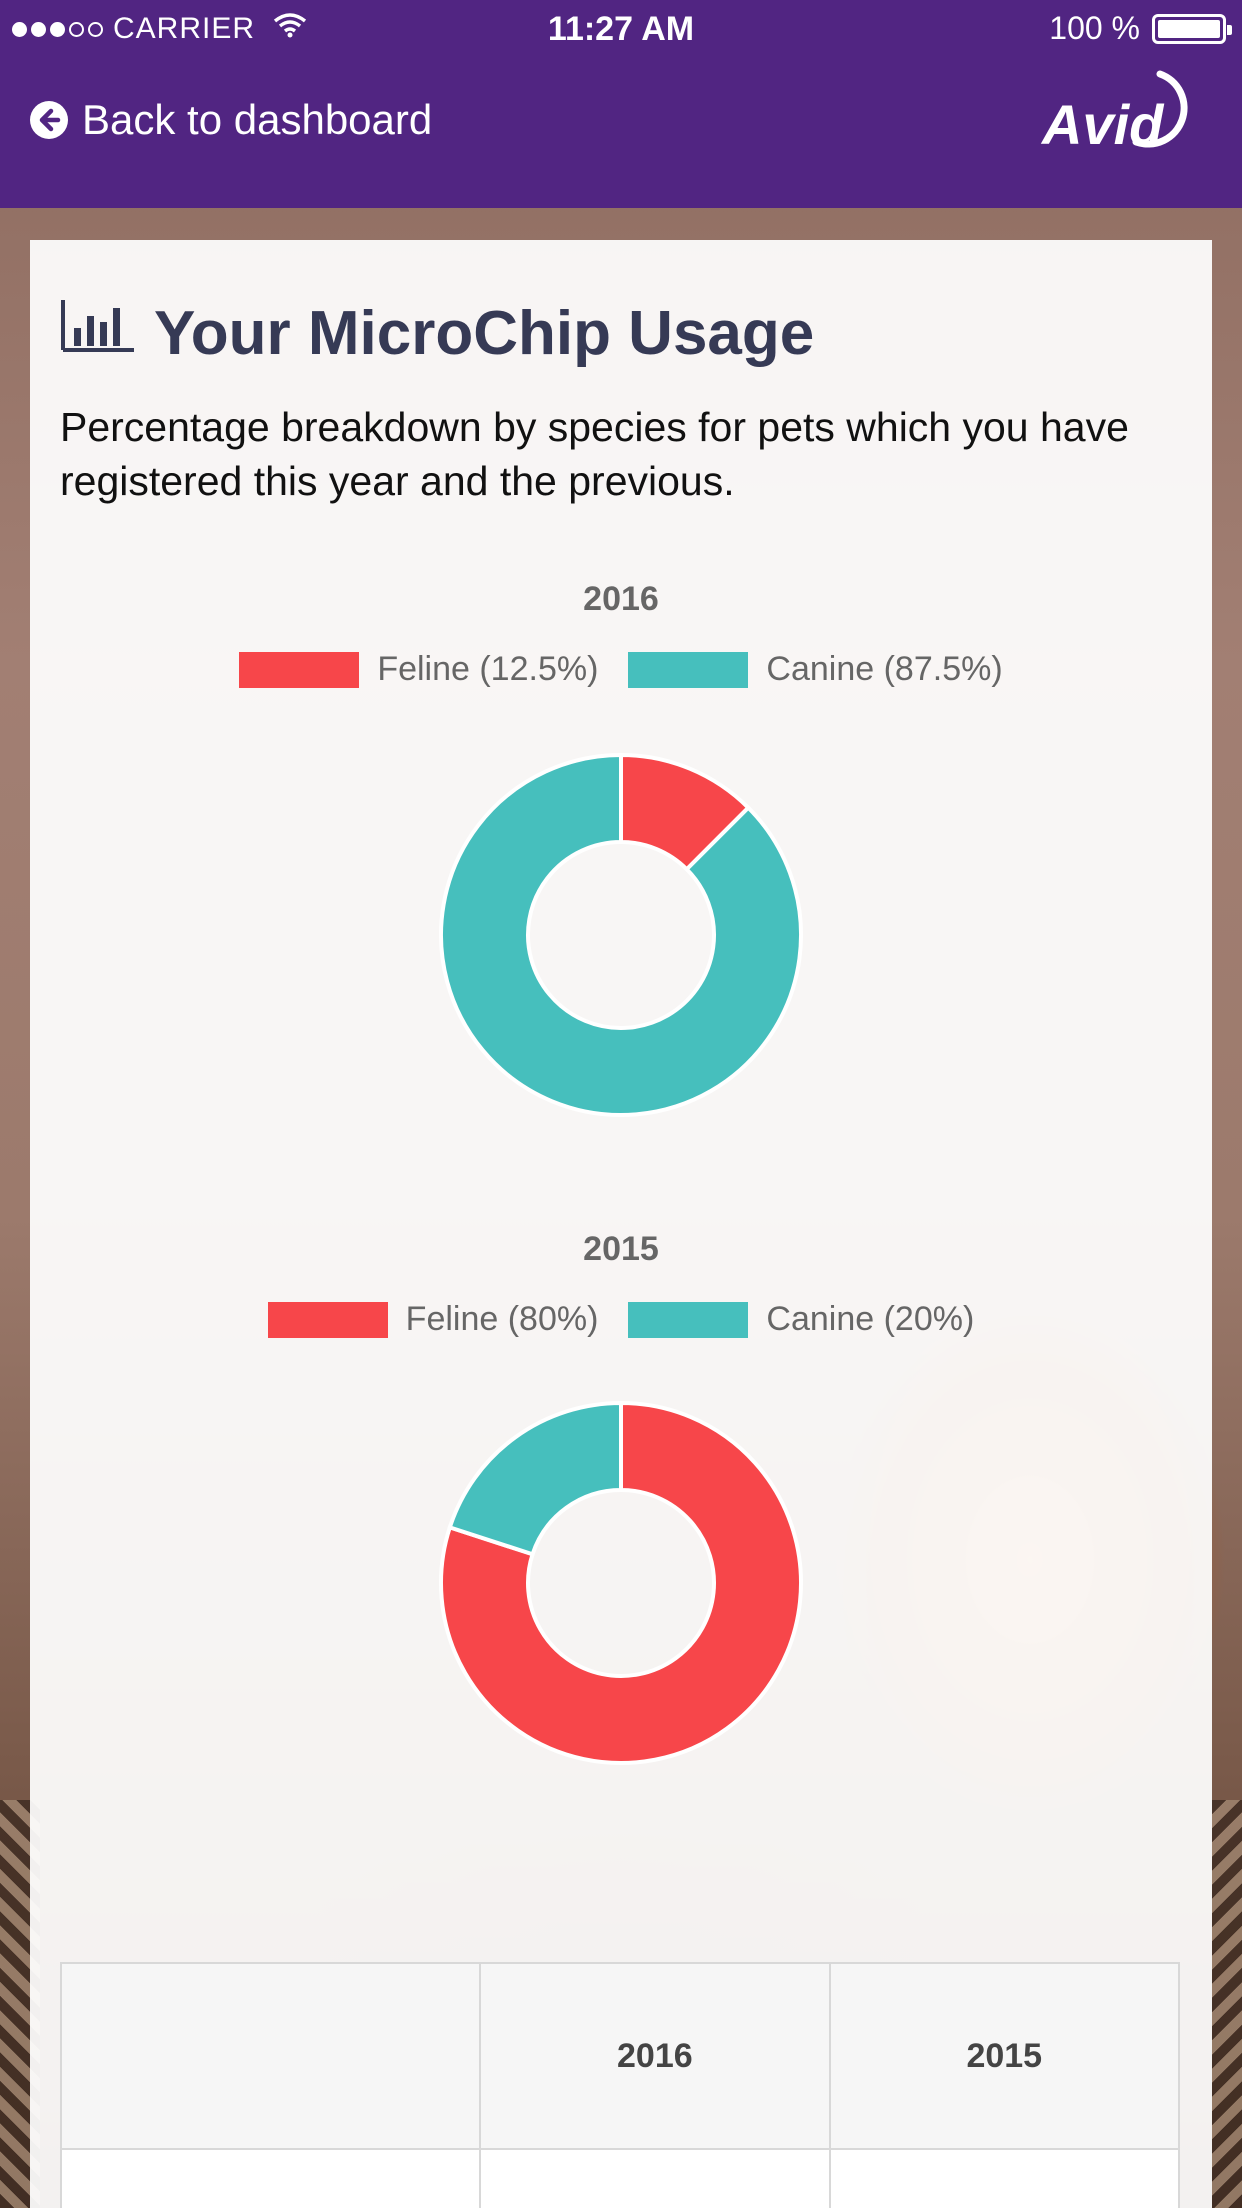 This screenshot has width=1242, height=2208. I want to click on card-title: Your MicroChip Usage, so click(437, 333).